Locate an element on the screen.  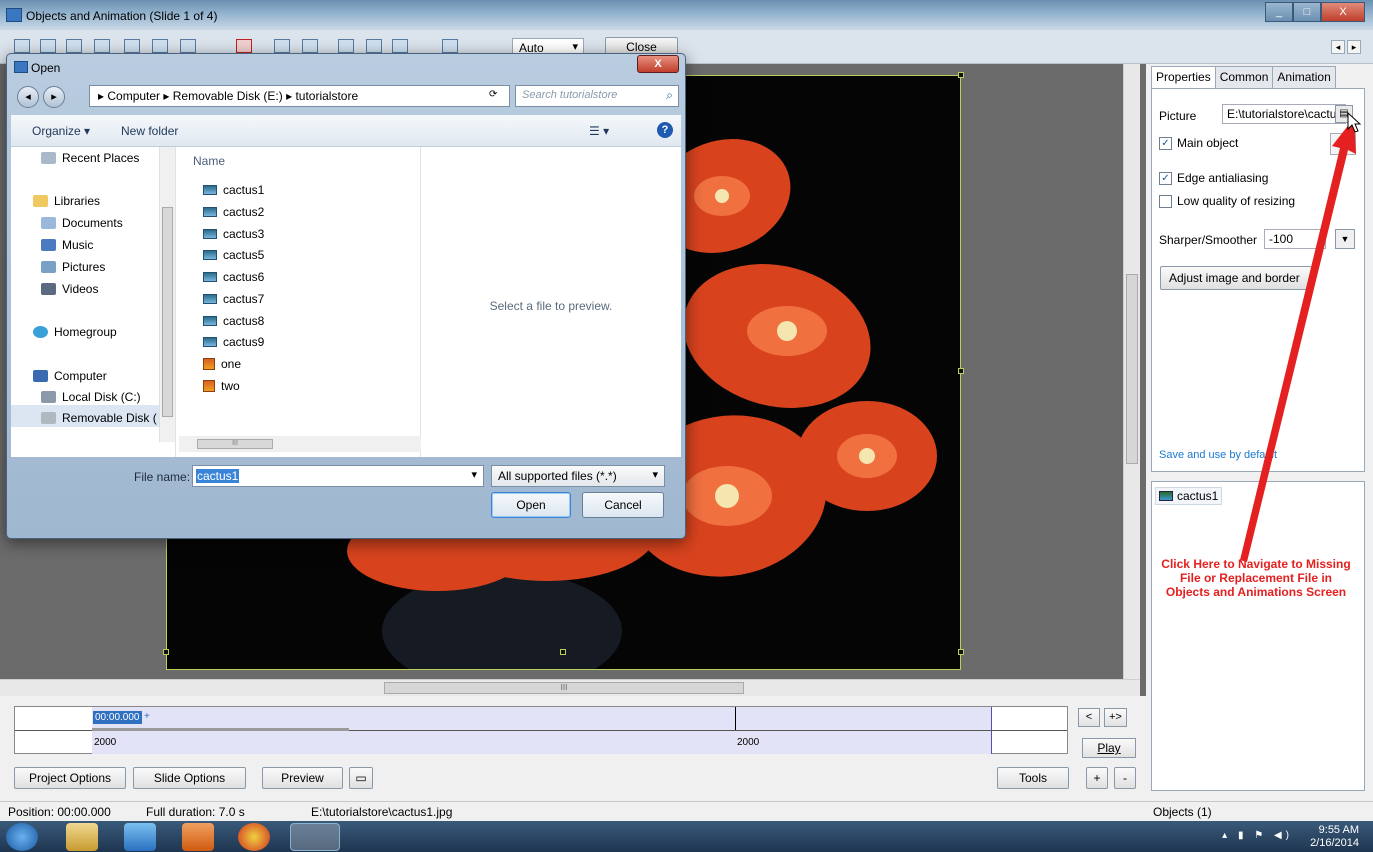
search-input: Search tutorialstore ⌕ is located at coordinates (597, 96).